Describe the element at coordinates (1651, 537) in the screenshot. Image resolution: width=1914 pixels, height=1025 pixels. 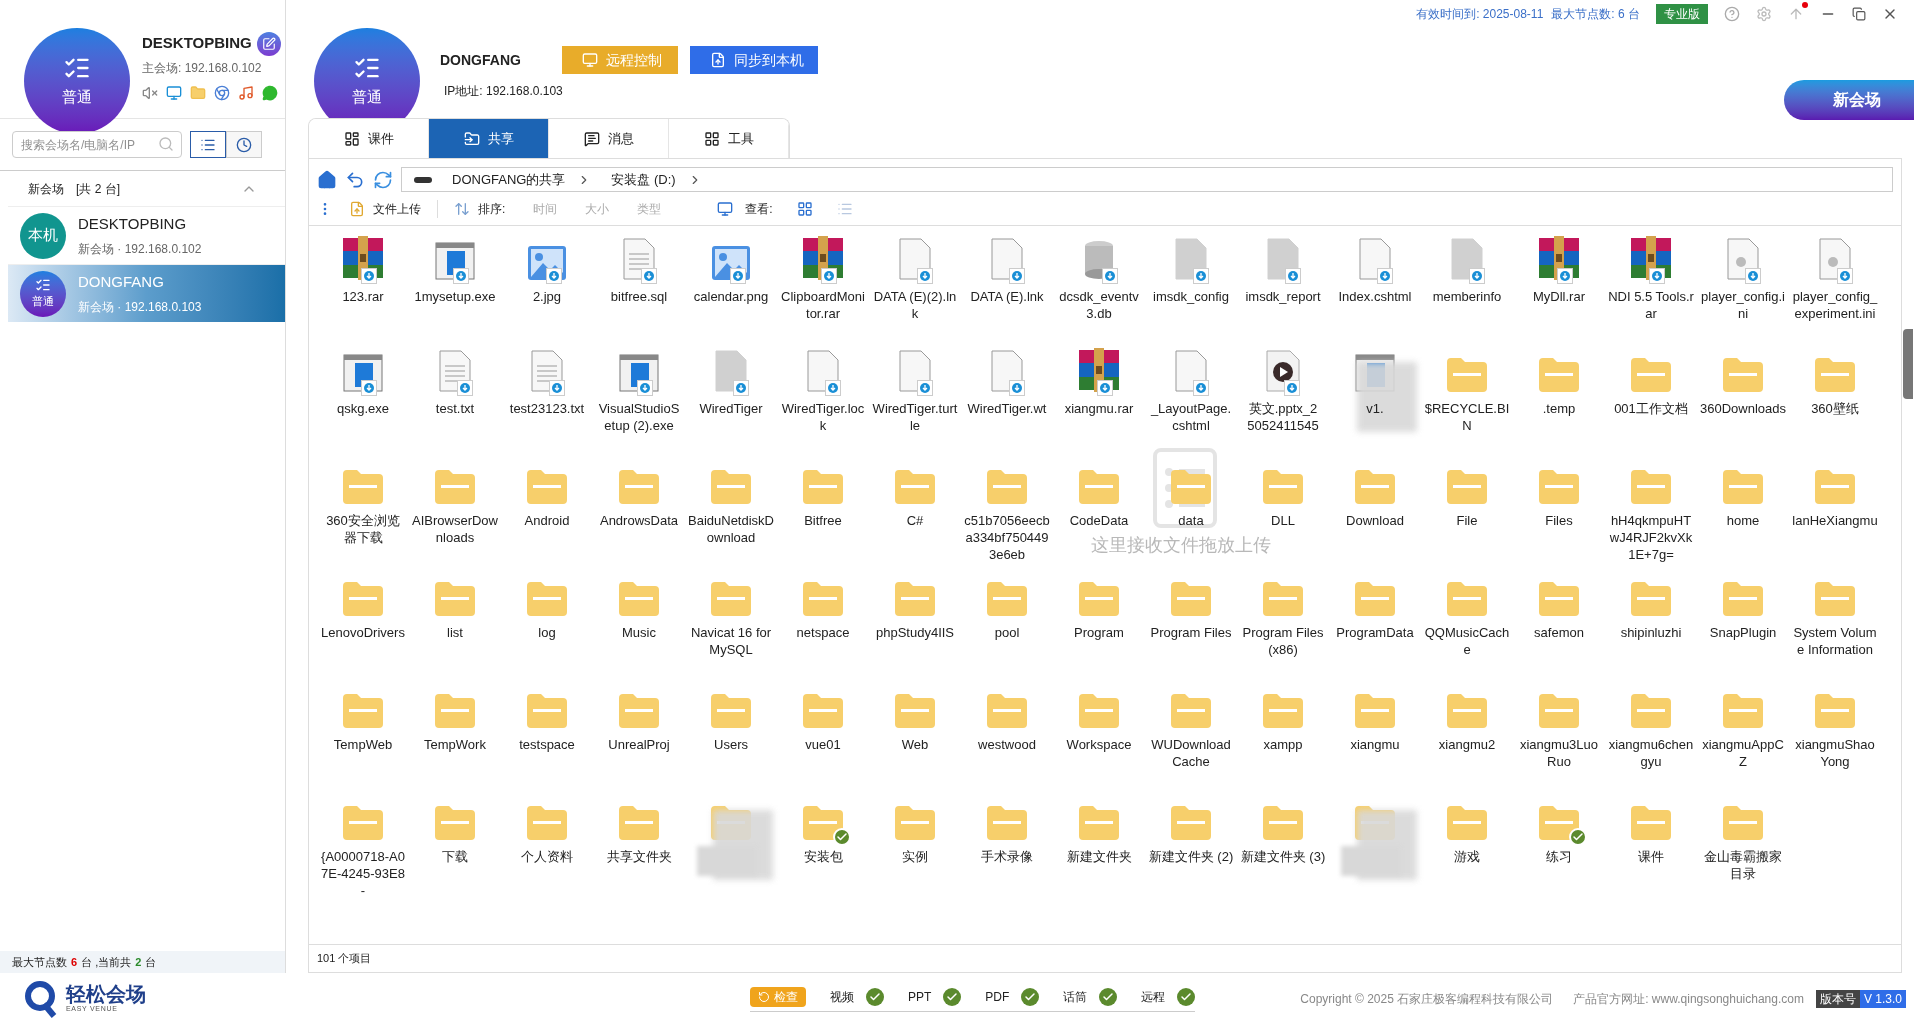
I see `file-name: hH4qkmpuHTwJ4RJF2kvXk1E+7g=` at that location.